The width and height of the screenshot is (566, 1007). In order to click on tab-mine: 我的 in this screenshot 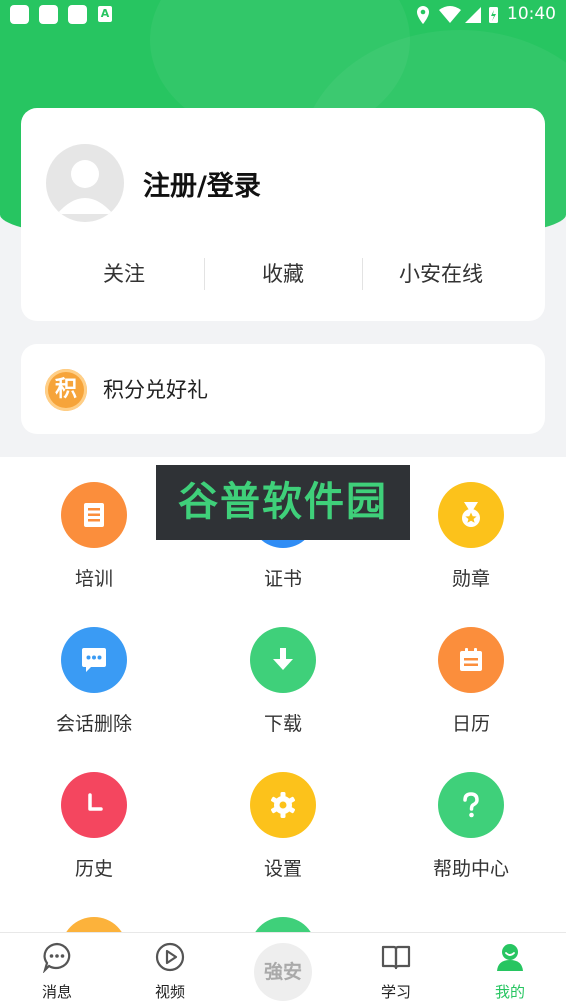, I will do `click(510, 970)`.